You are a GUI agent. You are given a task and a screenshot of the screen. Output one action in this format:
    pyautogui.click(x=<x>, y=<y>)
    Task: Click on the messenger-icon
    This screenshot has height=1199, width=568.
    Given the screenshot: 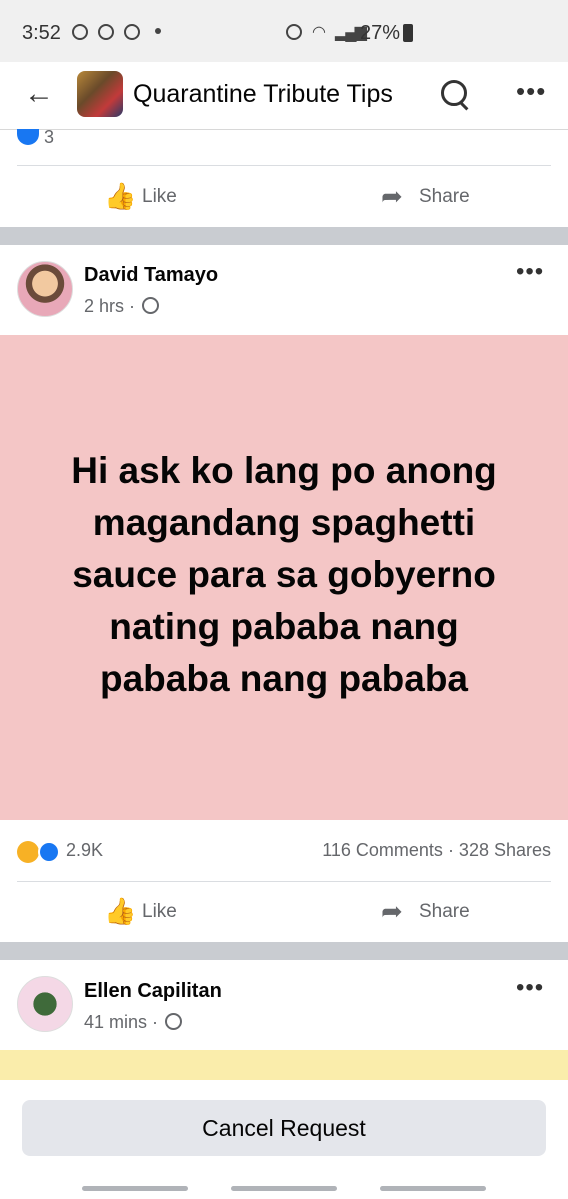 What is the action you would take?
    pyautogui.click(x=80, y=32)
    